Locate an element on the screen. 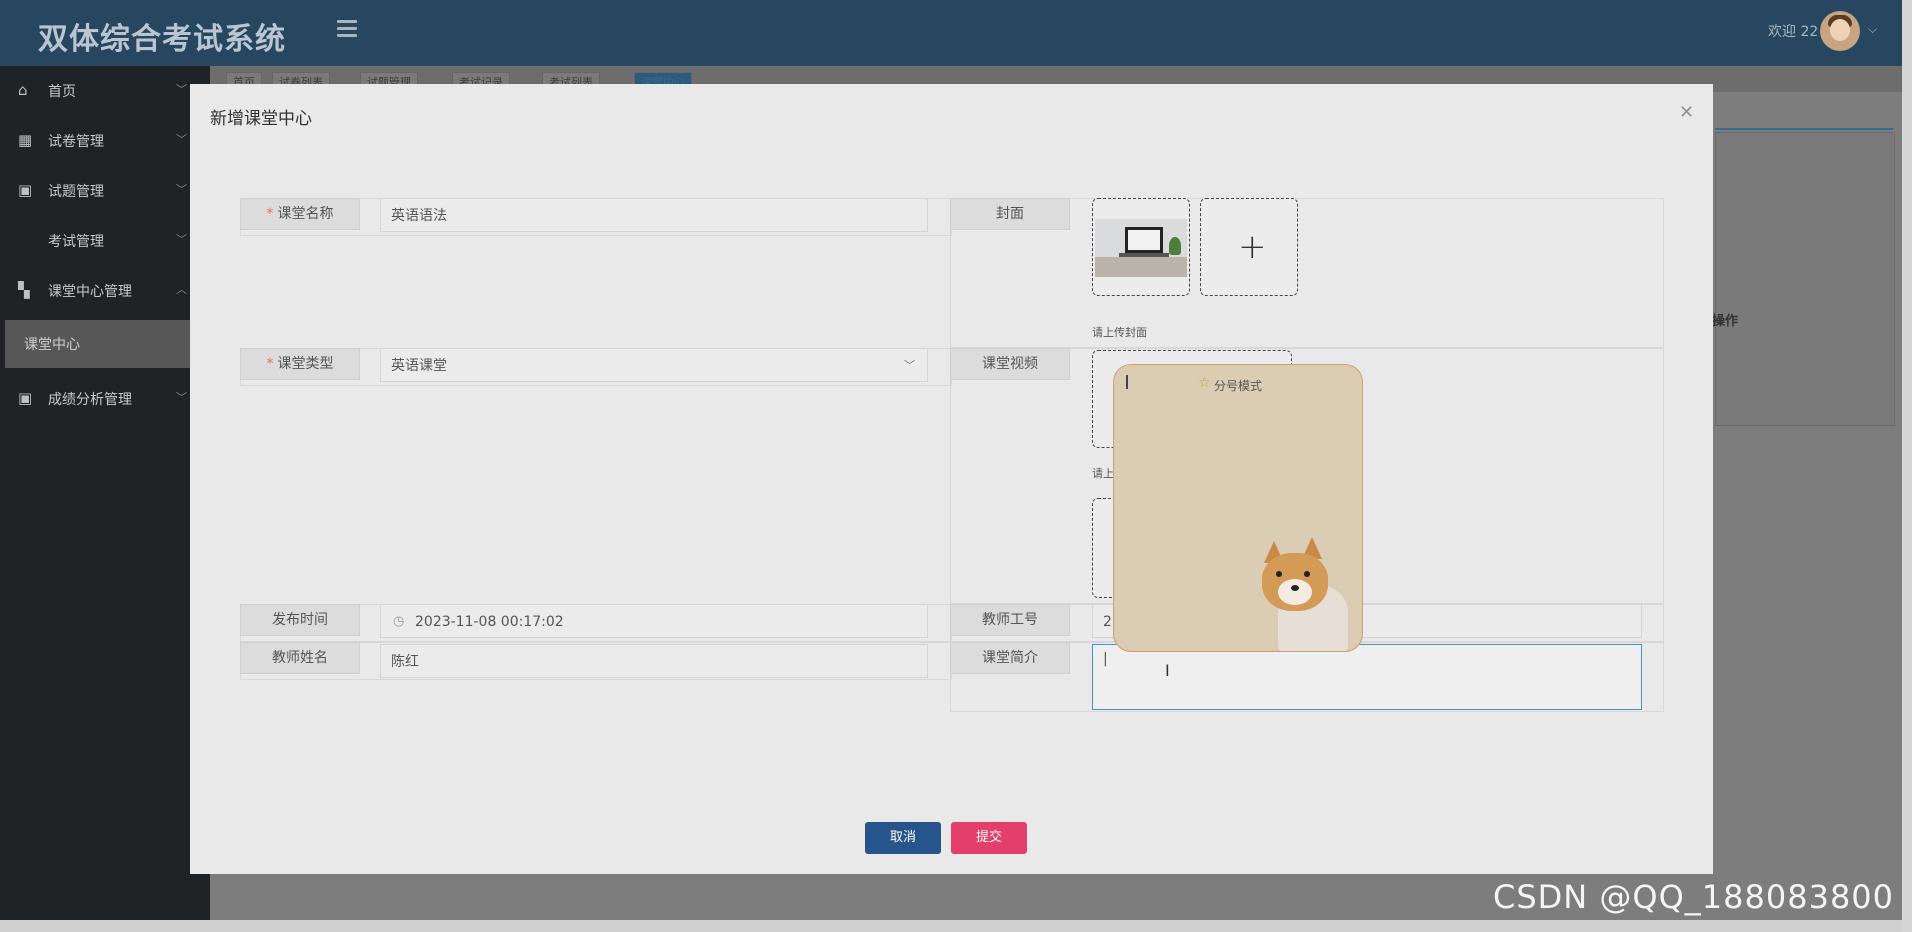 The height and width of the screenshot is (932, 1912). dialog-title: 新增课堂中心 is located at coordinates (261, 119).